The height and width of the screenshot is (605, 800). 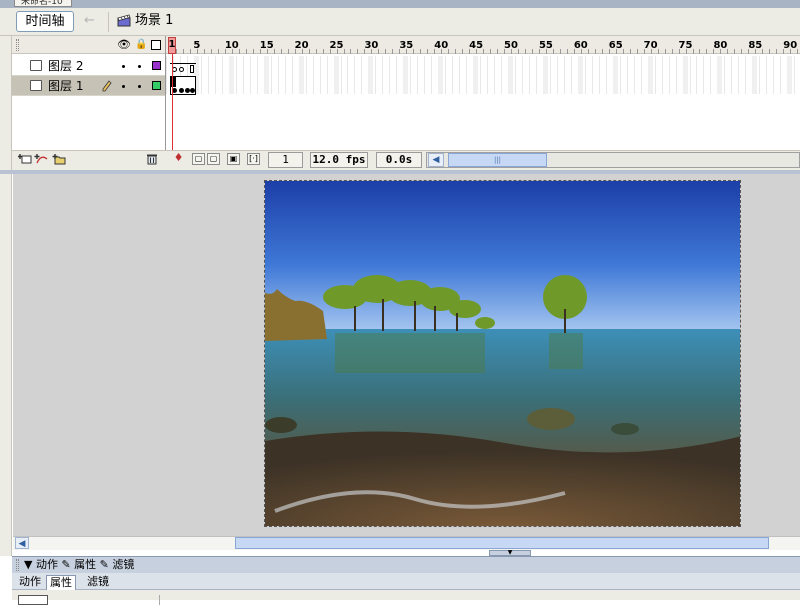 I want to click on properties-panel-header: ▼ 动作 ✎ 属性 ✎ 滤镜, so click(x=406, y=564).